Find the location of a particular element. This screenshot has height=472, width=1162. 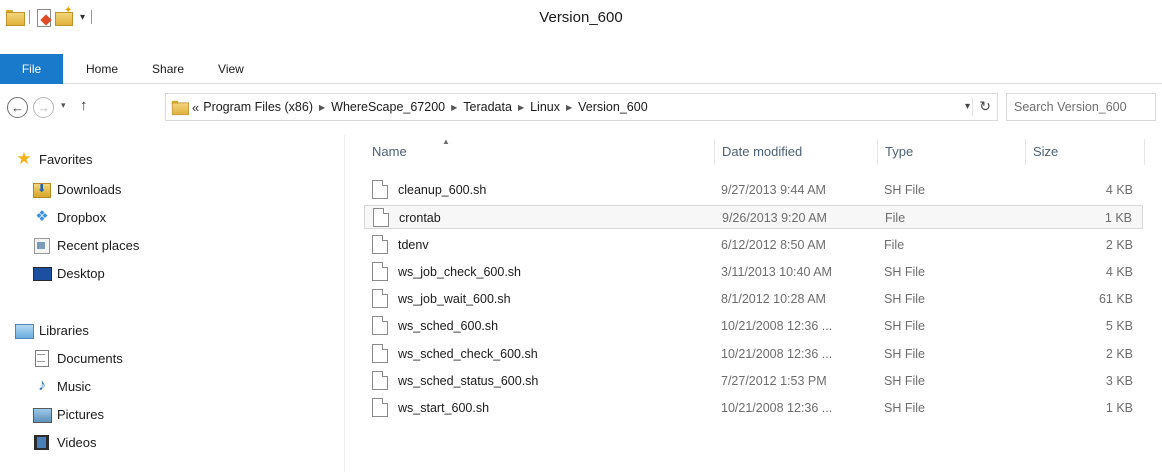

file-date-modified: 6/12/2012 8:50 AM is located at coordinates (773, 245).